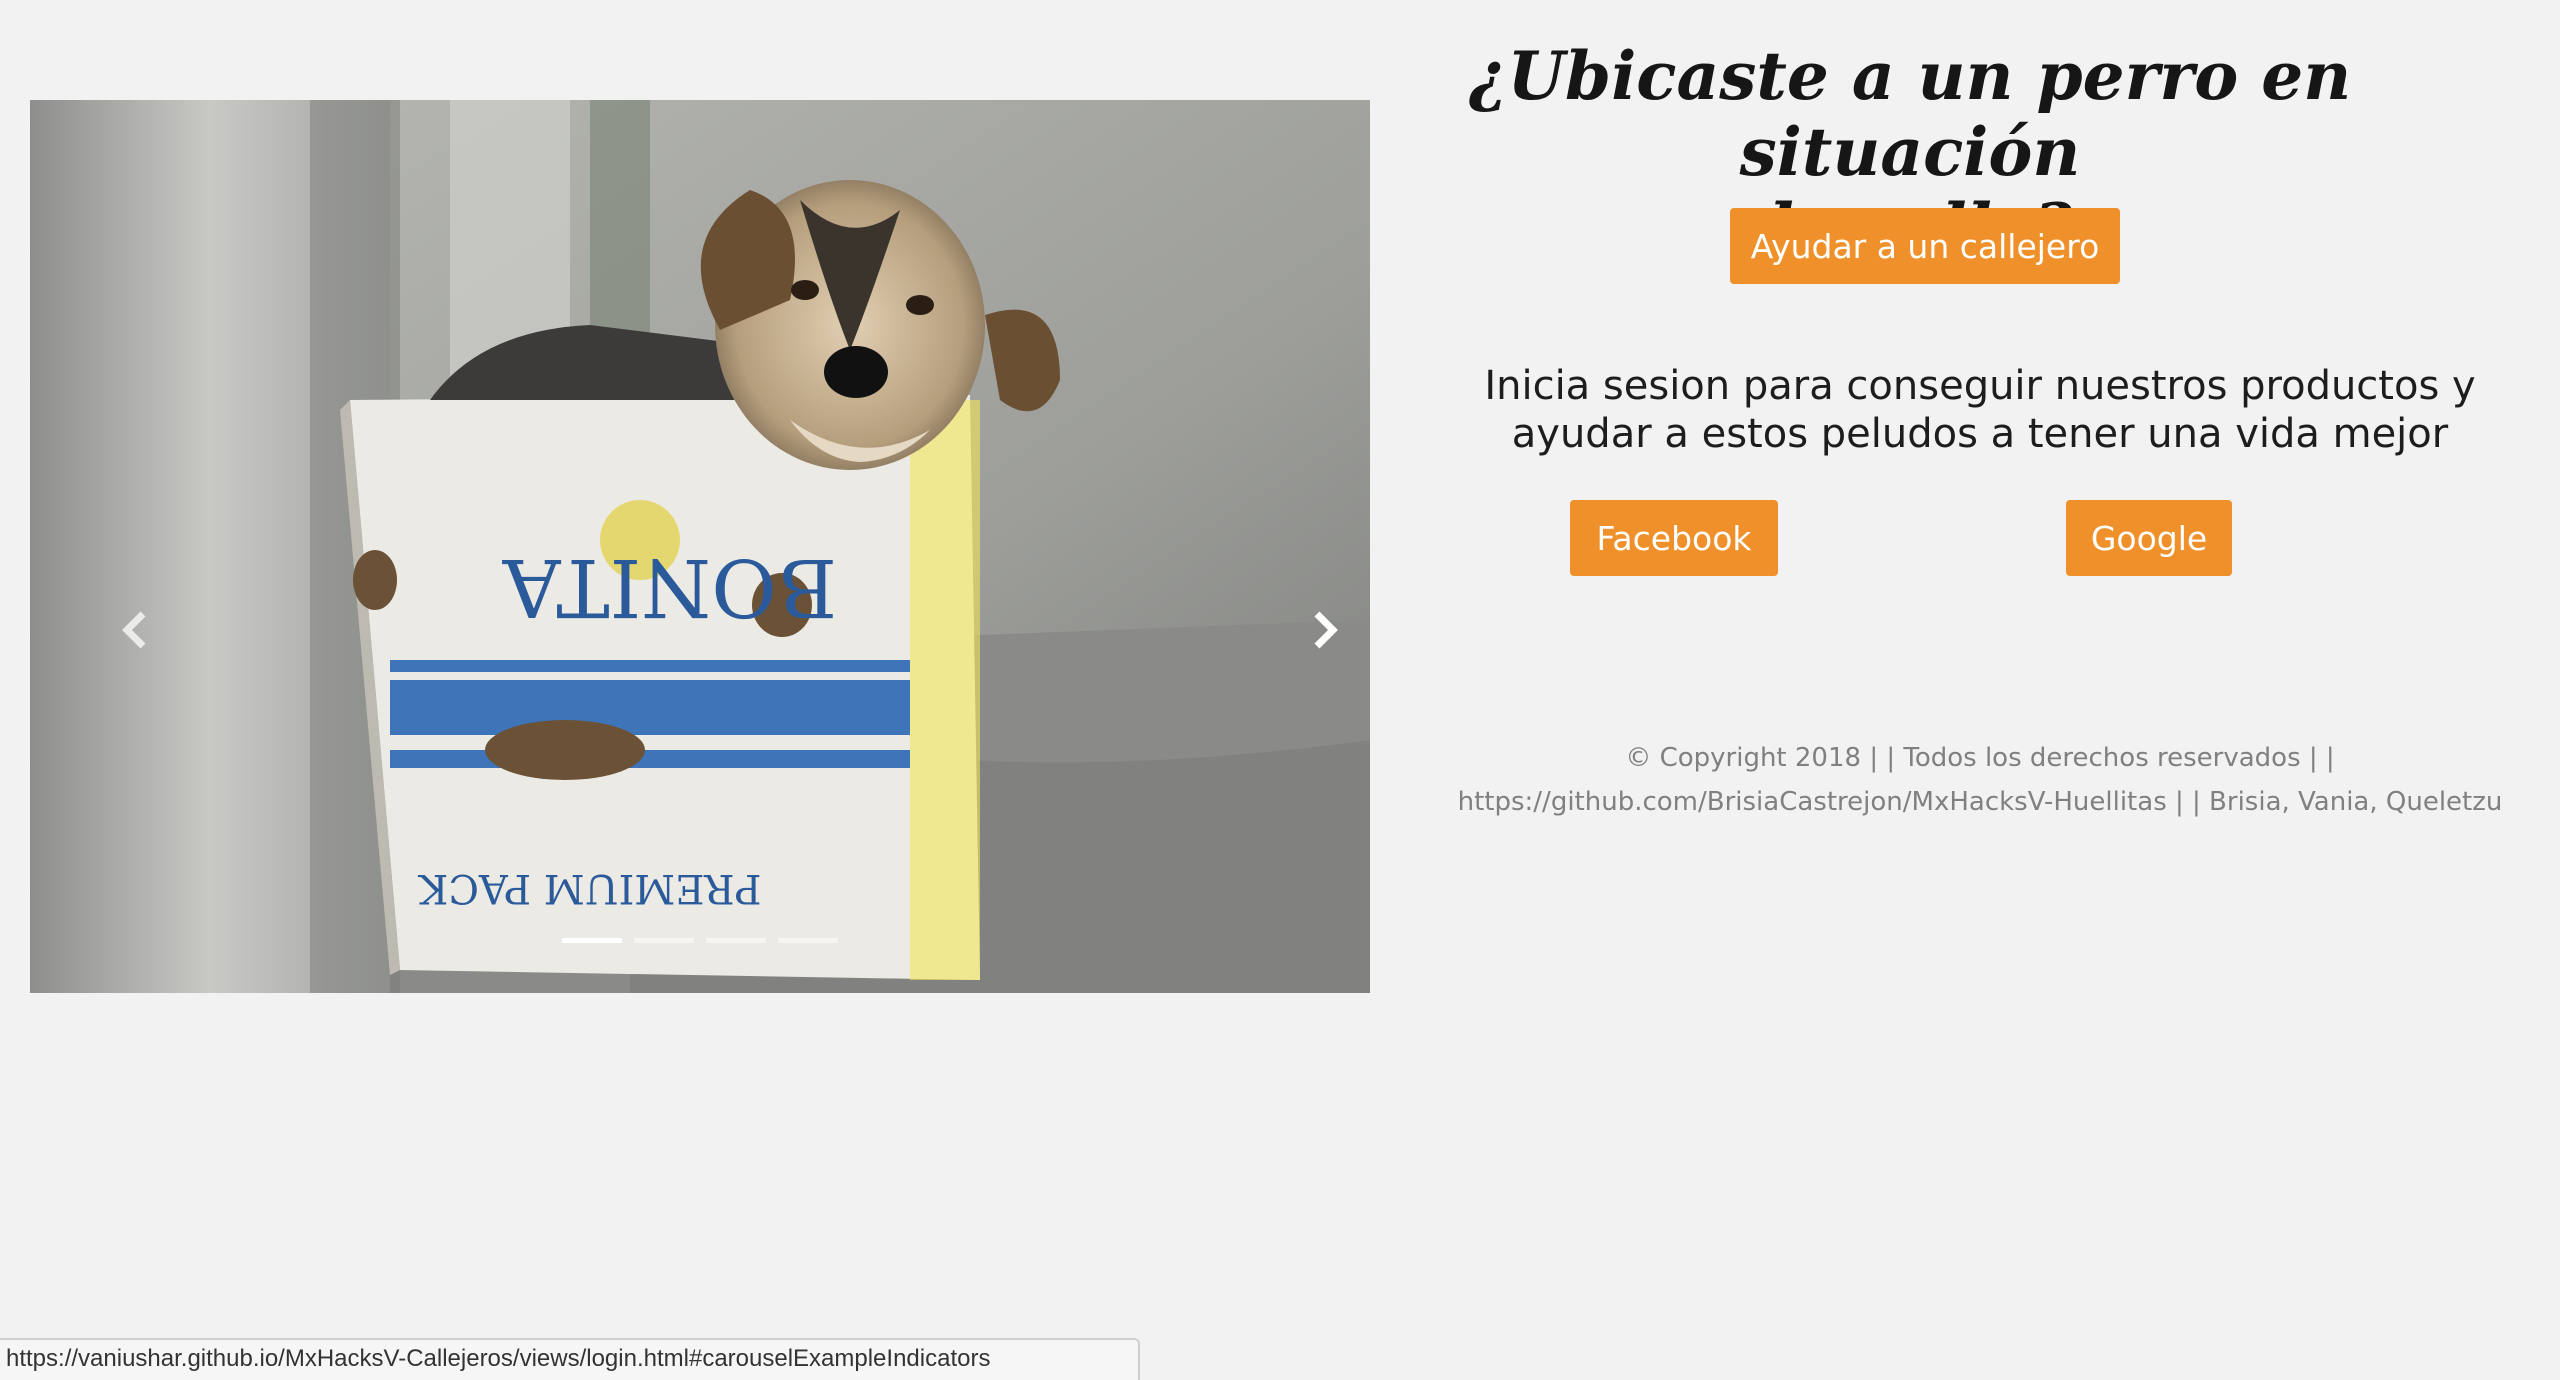  I want to click on help-stray-button: Ayudar a un callejero, so click(1925, 246).